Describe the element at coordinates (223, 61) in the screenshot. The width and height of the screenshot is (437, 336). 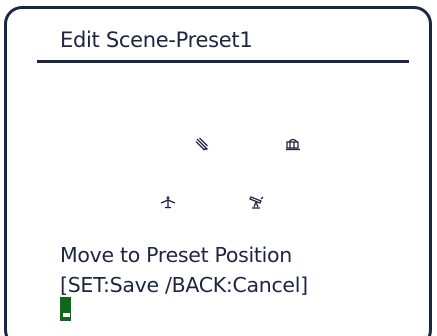
I see `title-divider` at that location.